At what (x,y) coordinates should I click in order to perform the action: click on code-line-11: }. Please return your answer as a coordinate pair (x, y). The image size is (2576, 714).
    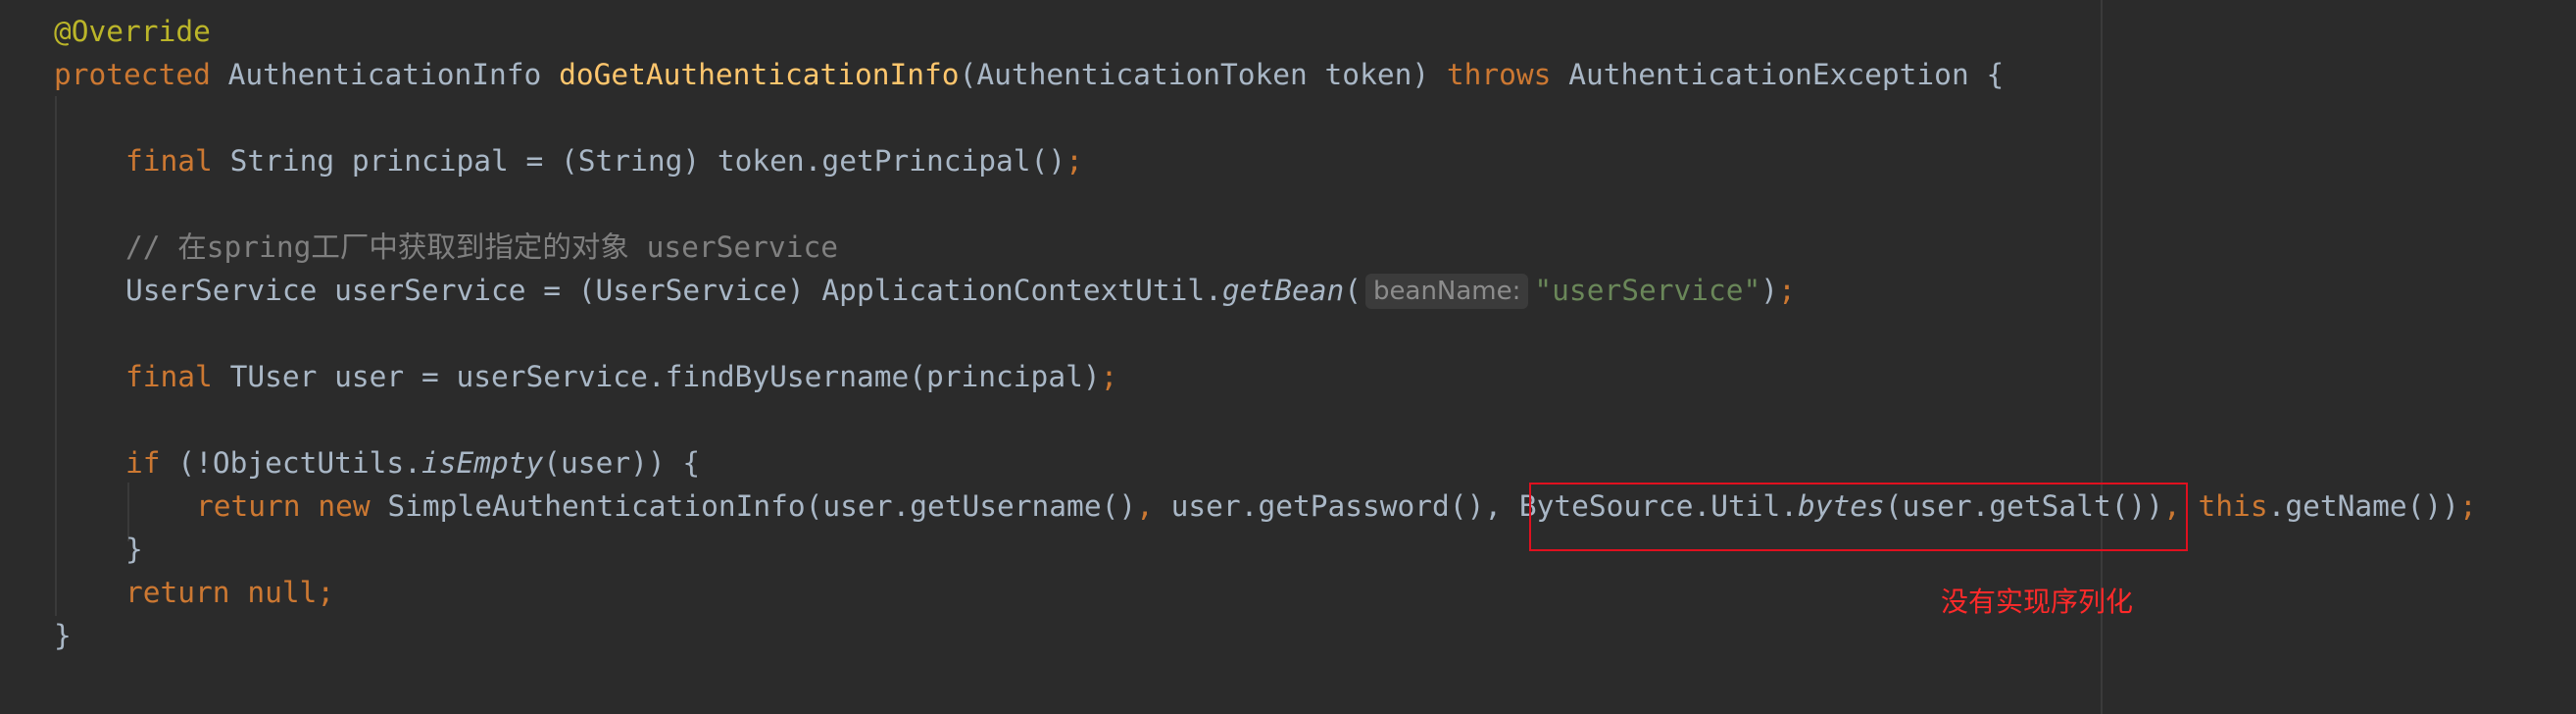
    Looking at the image, I should click on (63, 635).